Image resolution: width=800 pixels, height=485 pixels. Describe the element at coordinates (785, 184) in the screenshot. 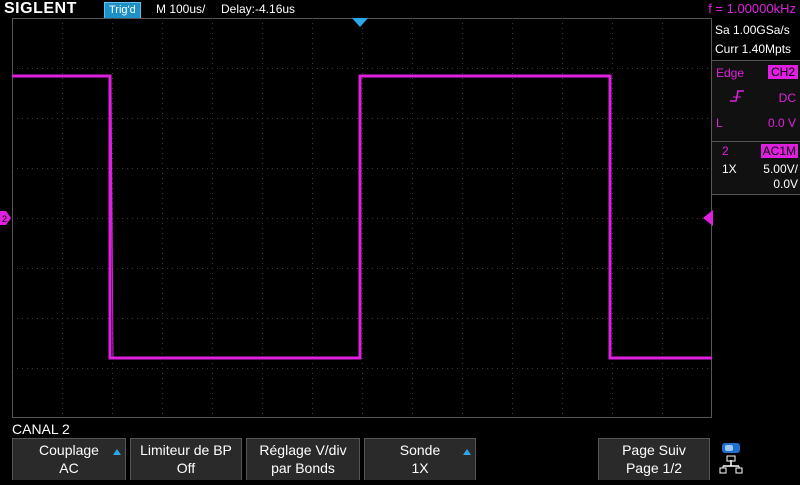

I see `channel-offset: 0.0V` at that location.